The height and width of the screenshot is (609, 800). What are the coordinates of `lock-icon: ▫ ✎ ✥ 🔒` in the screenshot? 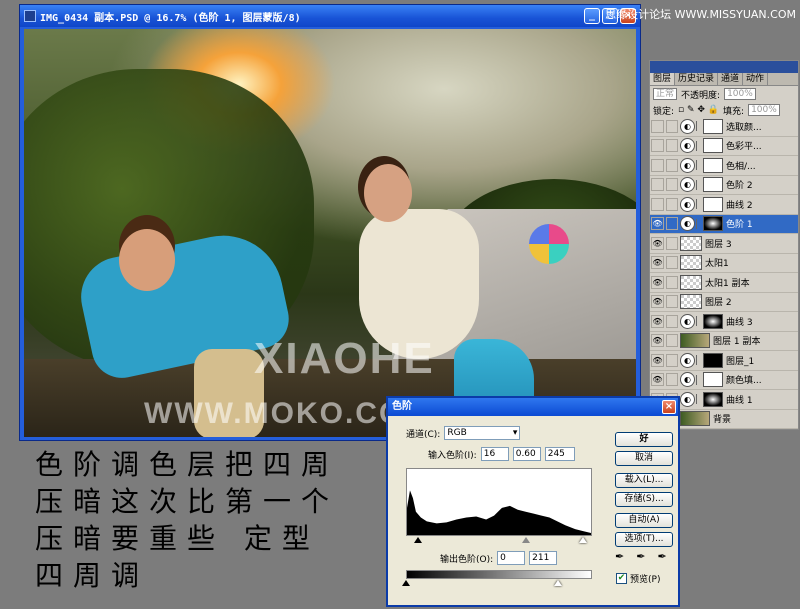 It's located at (698, 110).